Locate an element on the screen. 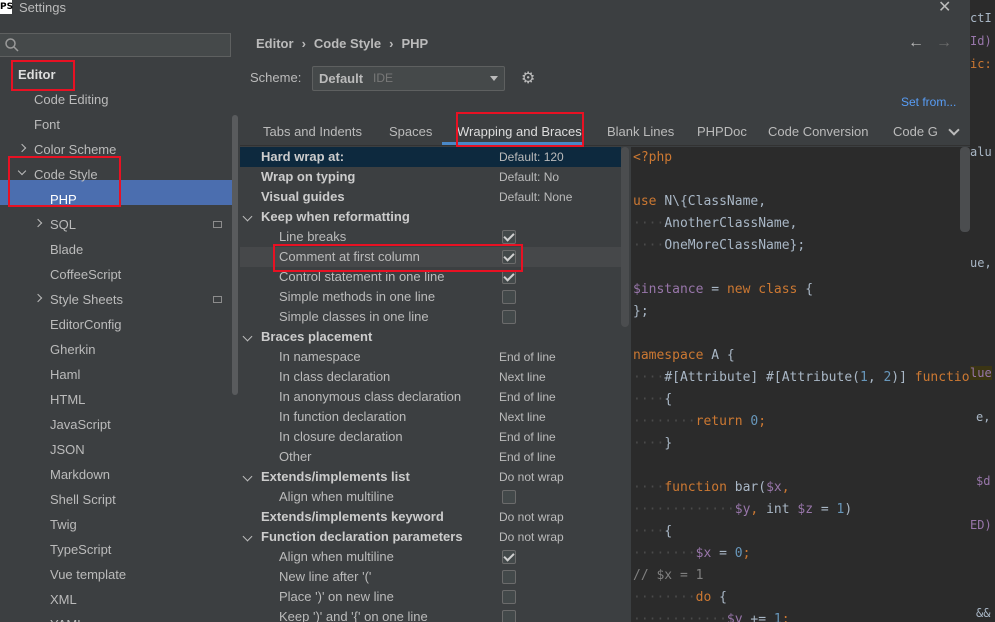  tab-spaces: Spaces is located at coordinates (410, 131).